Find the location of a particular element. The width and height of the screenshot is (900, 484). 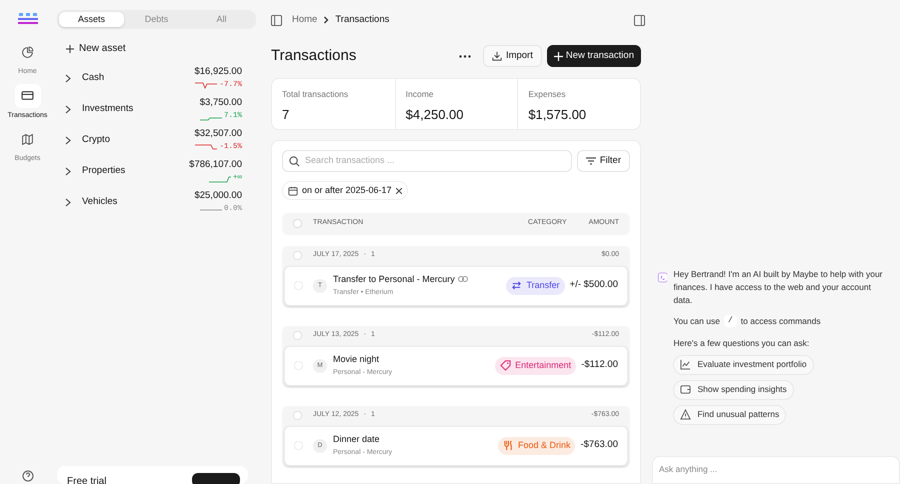

stat-value: $1,575.00 is located at coordinates (558, 115).